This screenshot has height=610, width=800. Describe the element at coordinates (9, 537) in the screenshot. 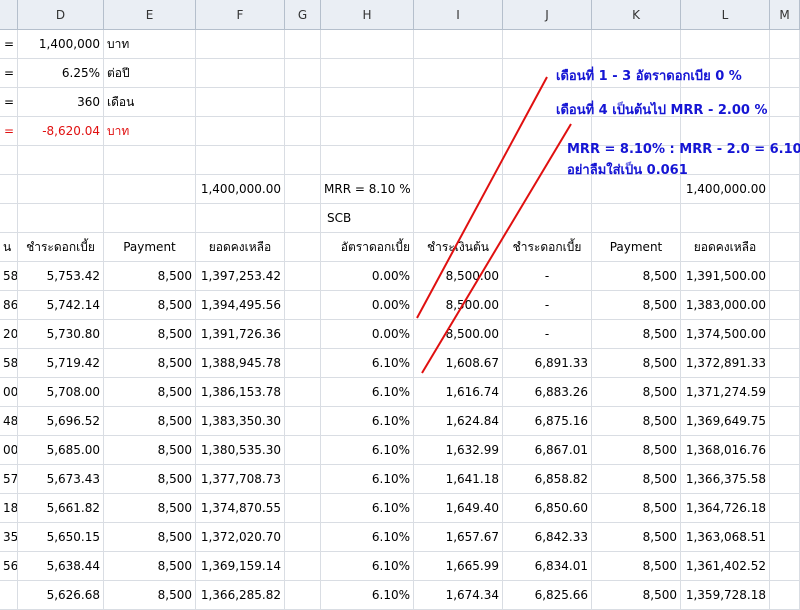

I see `table-cell-c: 35` at that location.